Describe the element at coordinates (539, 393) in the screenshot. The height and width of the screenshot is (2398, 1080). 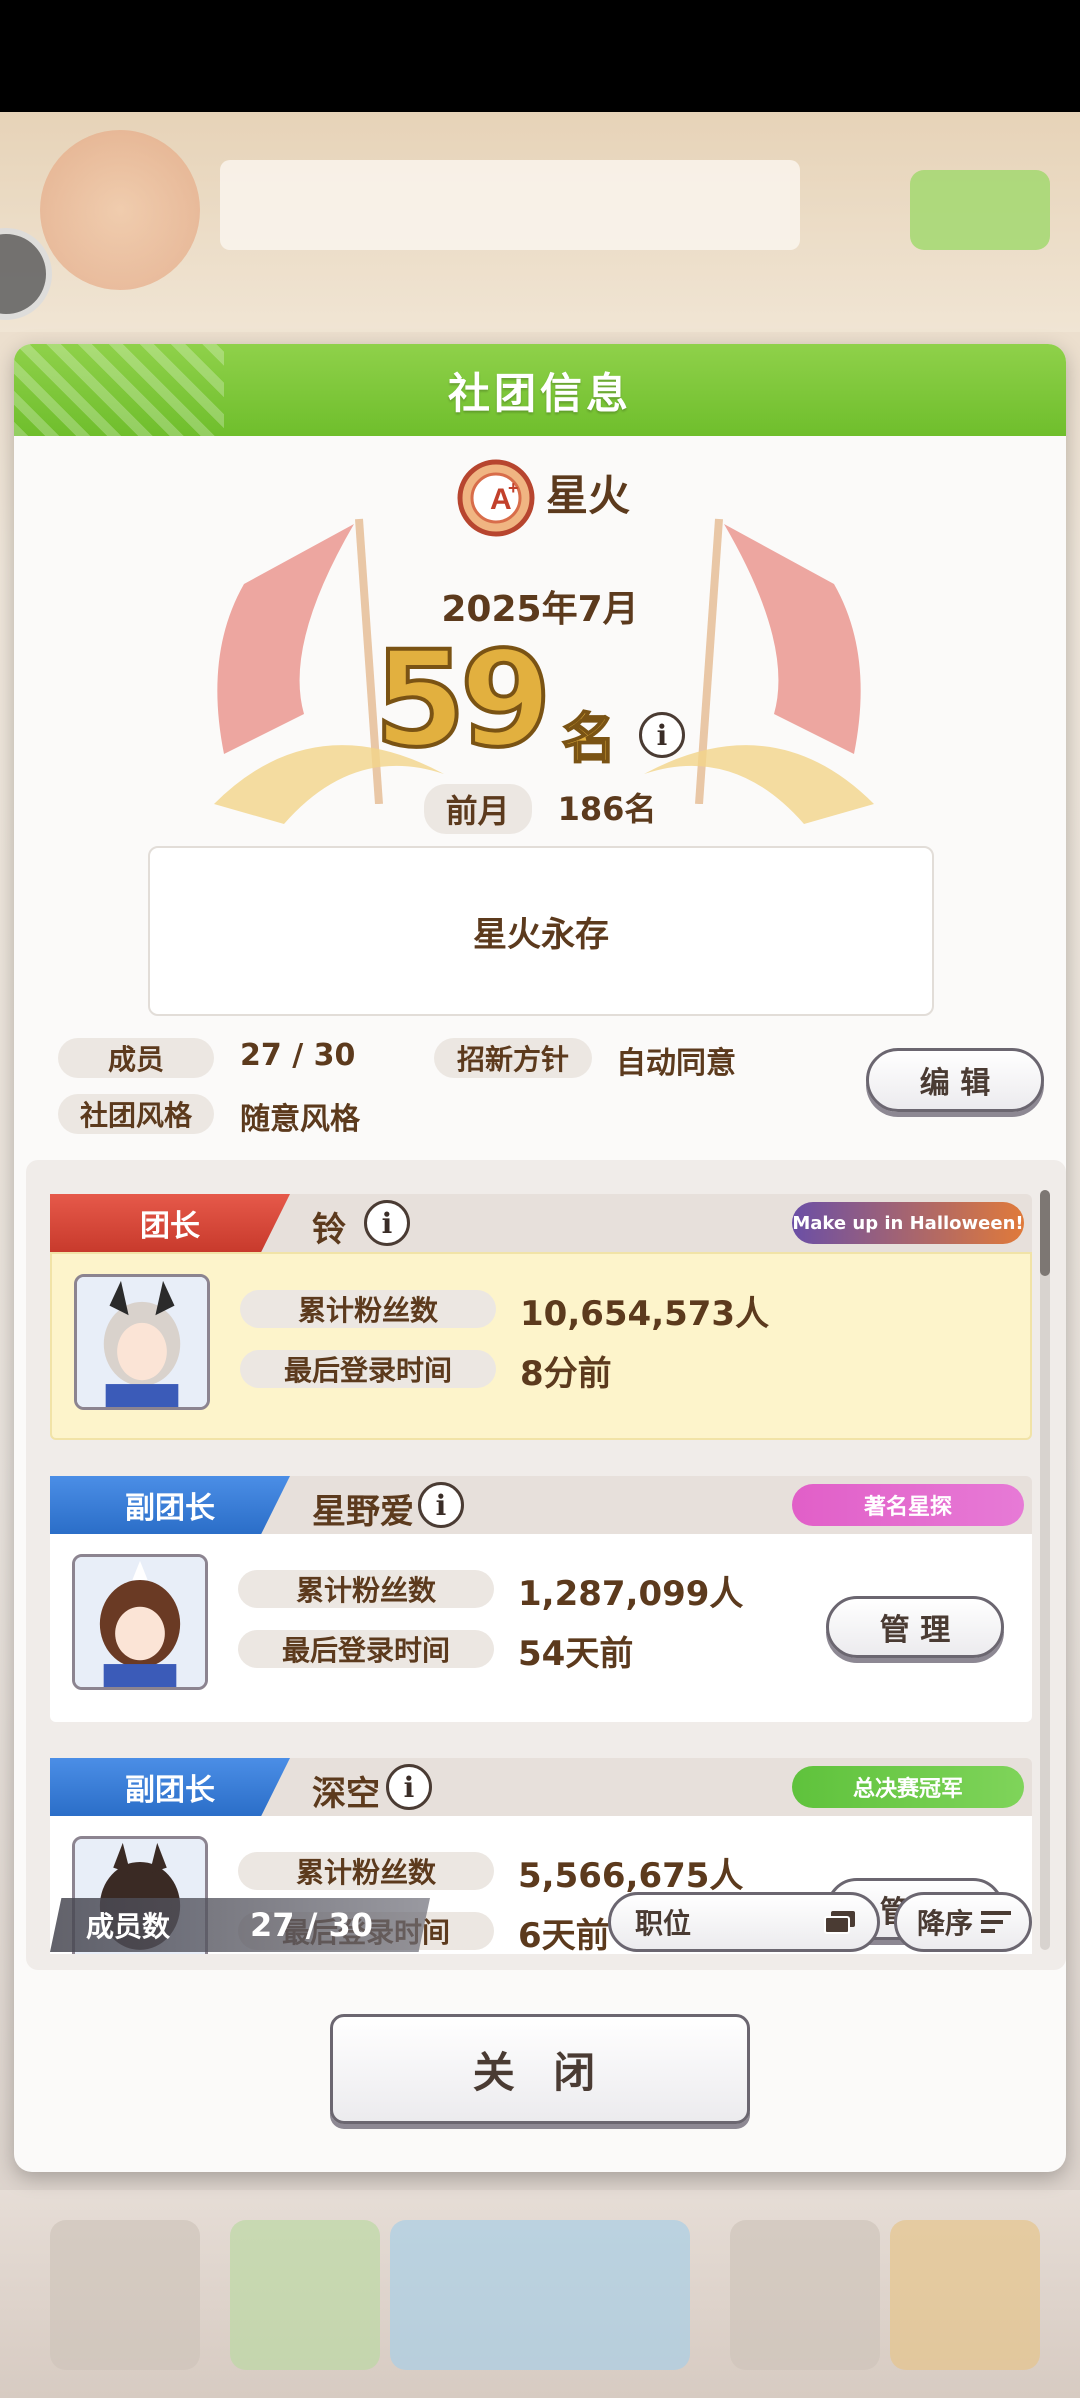
I see `dialog-title: 社团信息` at that location.